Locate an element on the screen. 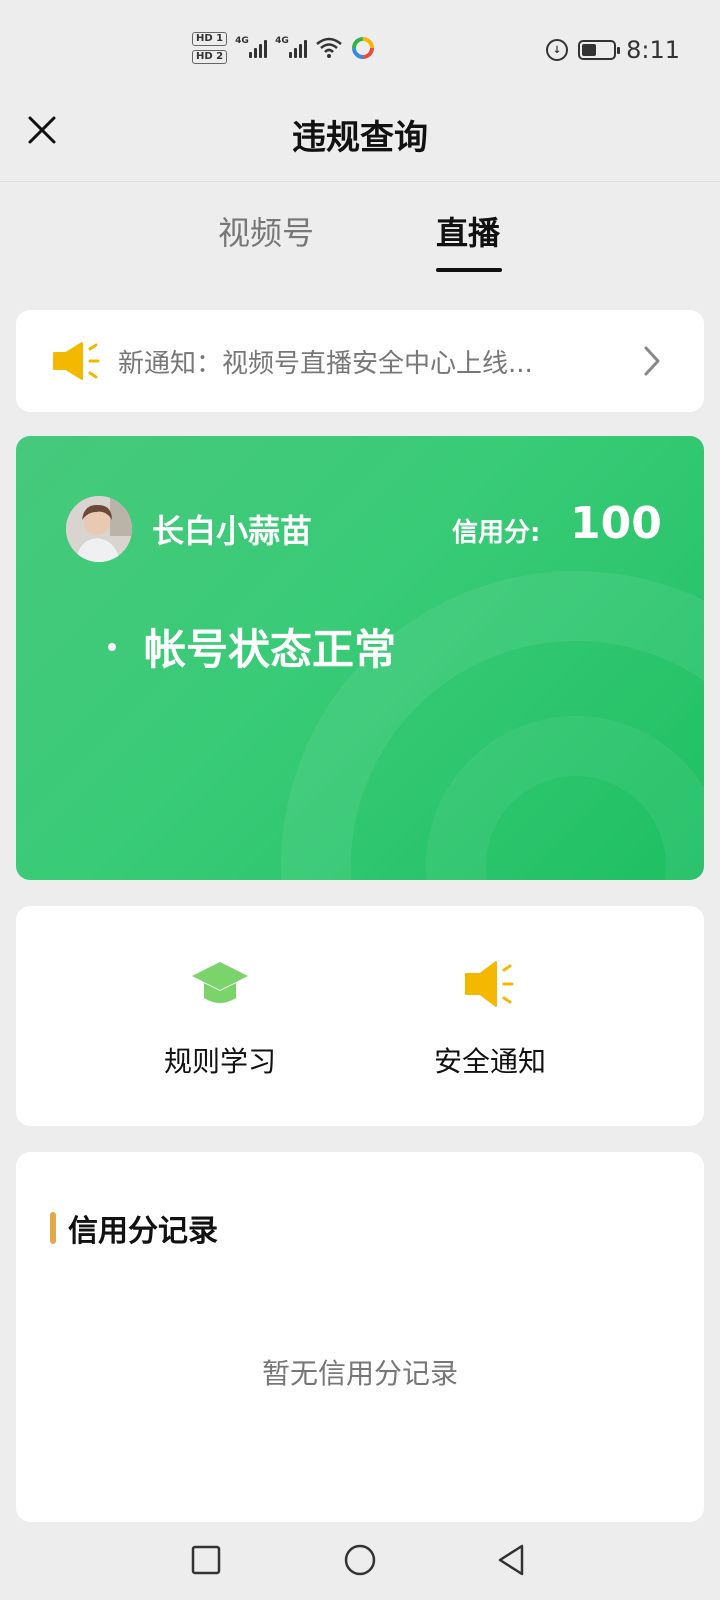 The image size is (720, 1600). tab-bar: 视频号 直播 is located at coordinates (360, 230).